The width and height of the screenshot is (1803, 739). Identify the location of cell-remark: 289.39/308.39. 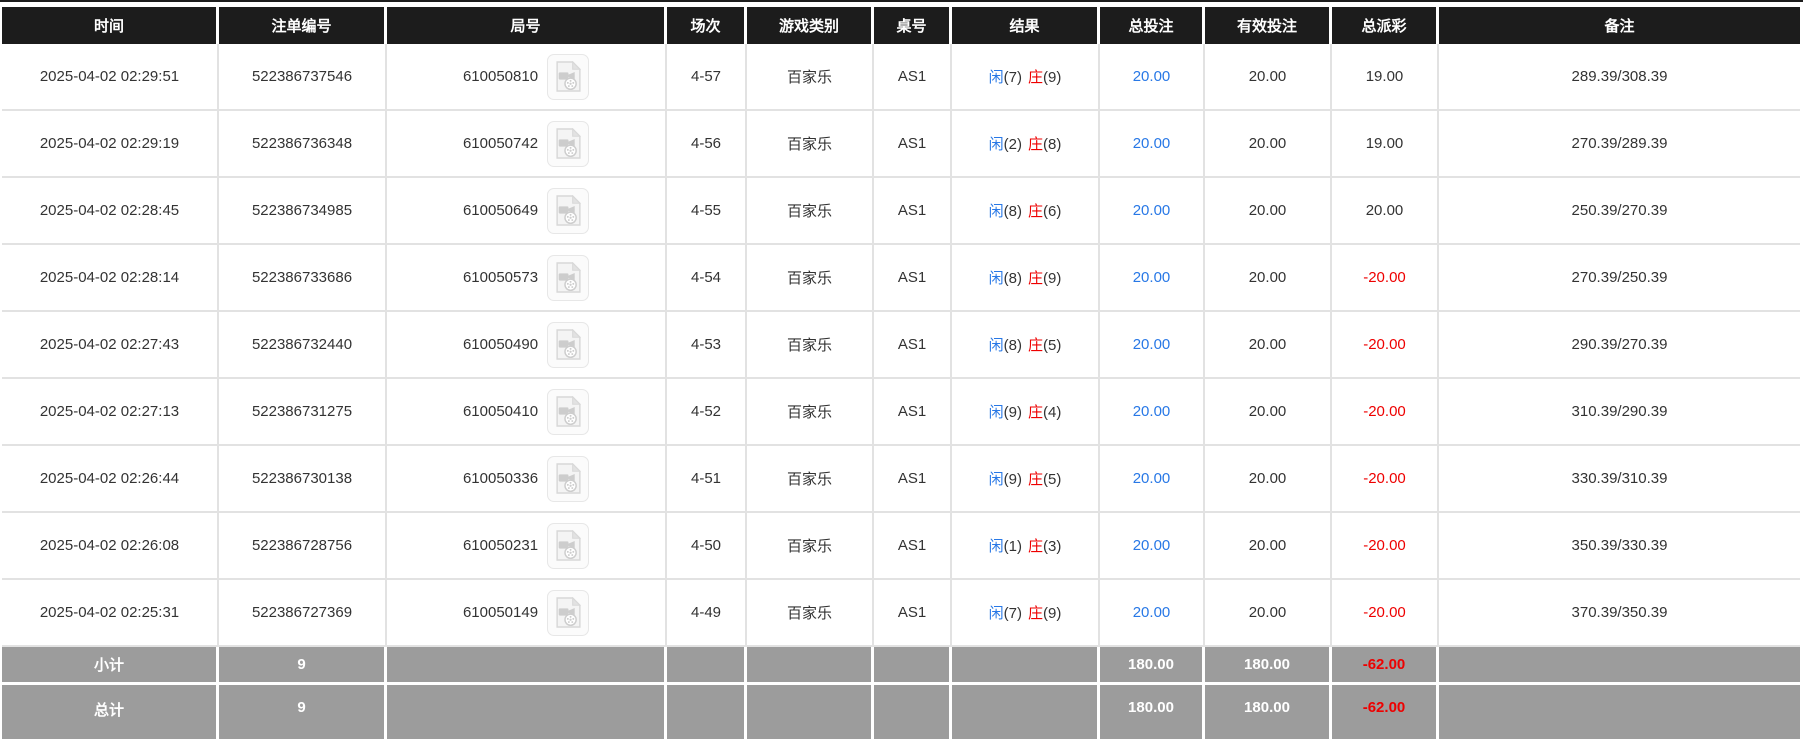
(1619, 77).